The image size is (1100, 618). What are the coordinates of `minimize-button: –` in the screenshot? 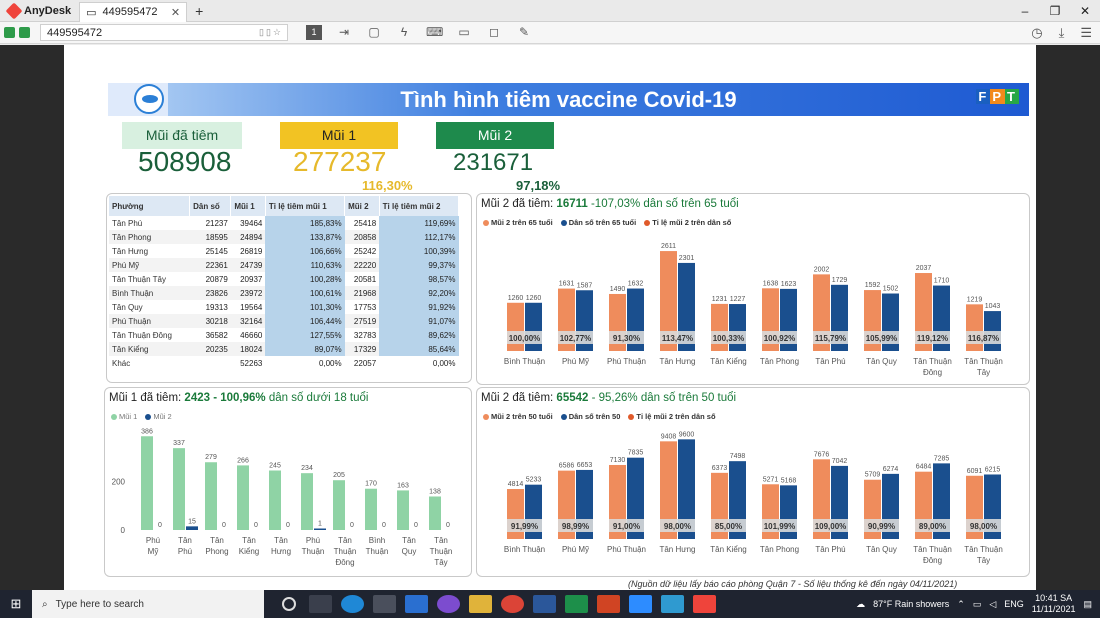 It's located at (1025, 11).